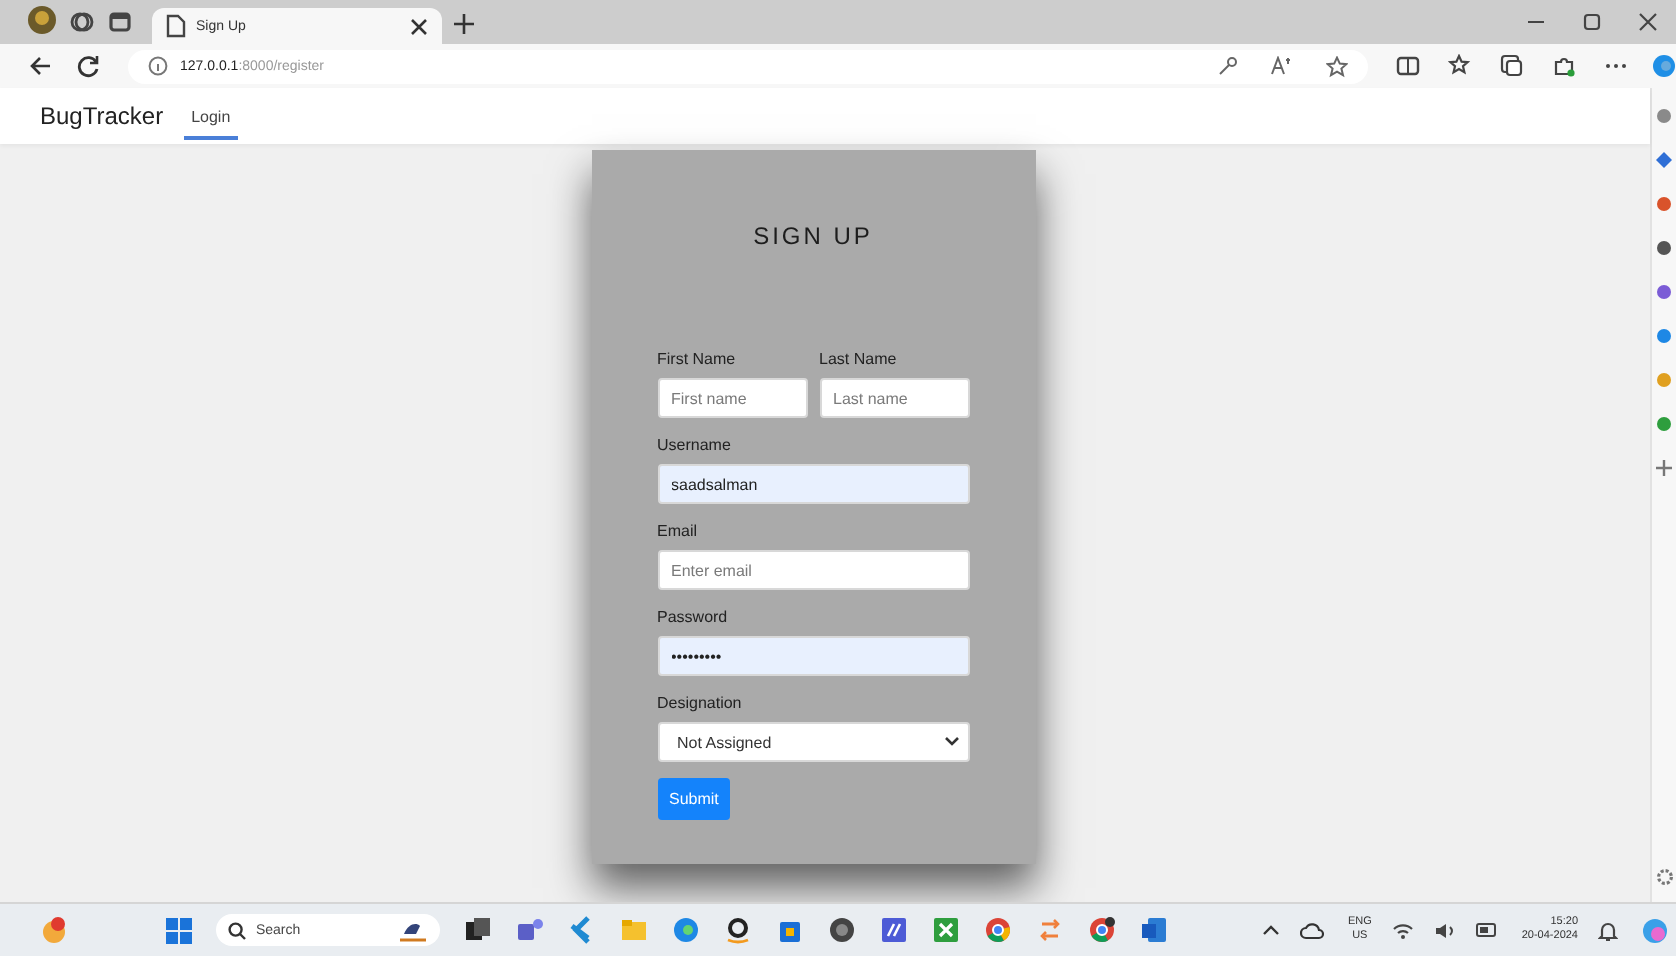  I want to click on nav-link: Login, so click(211, 120).